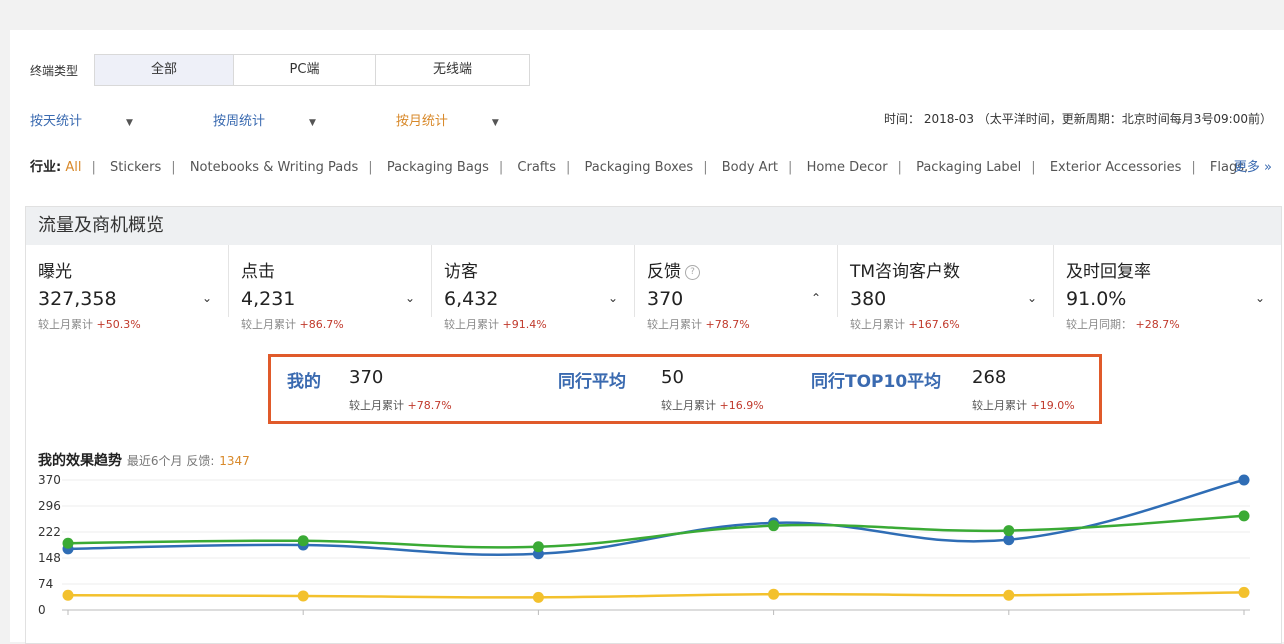  I want to click on y-tick-label: 370, so click(49, 480).